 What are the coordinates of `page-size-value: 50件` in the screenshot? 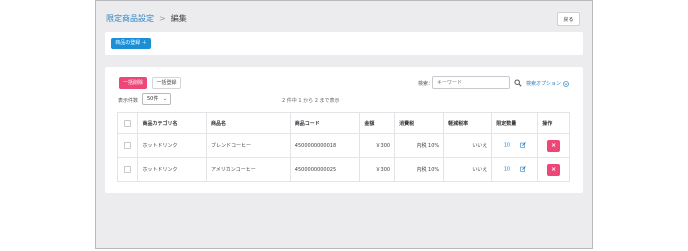 It's located at (153, 99).